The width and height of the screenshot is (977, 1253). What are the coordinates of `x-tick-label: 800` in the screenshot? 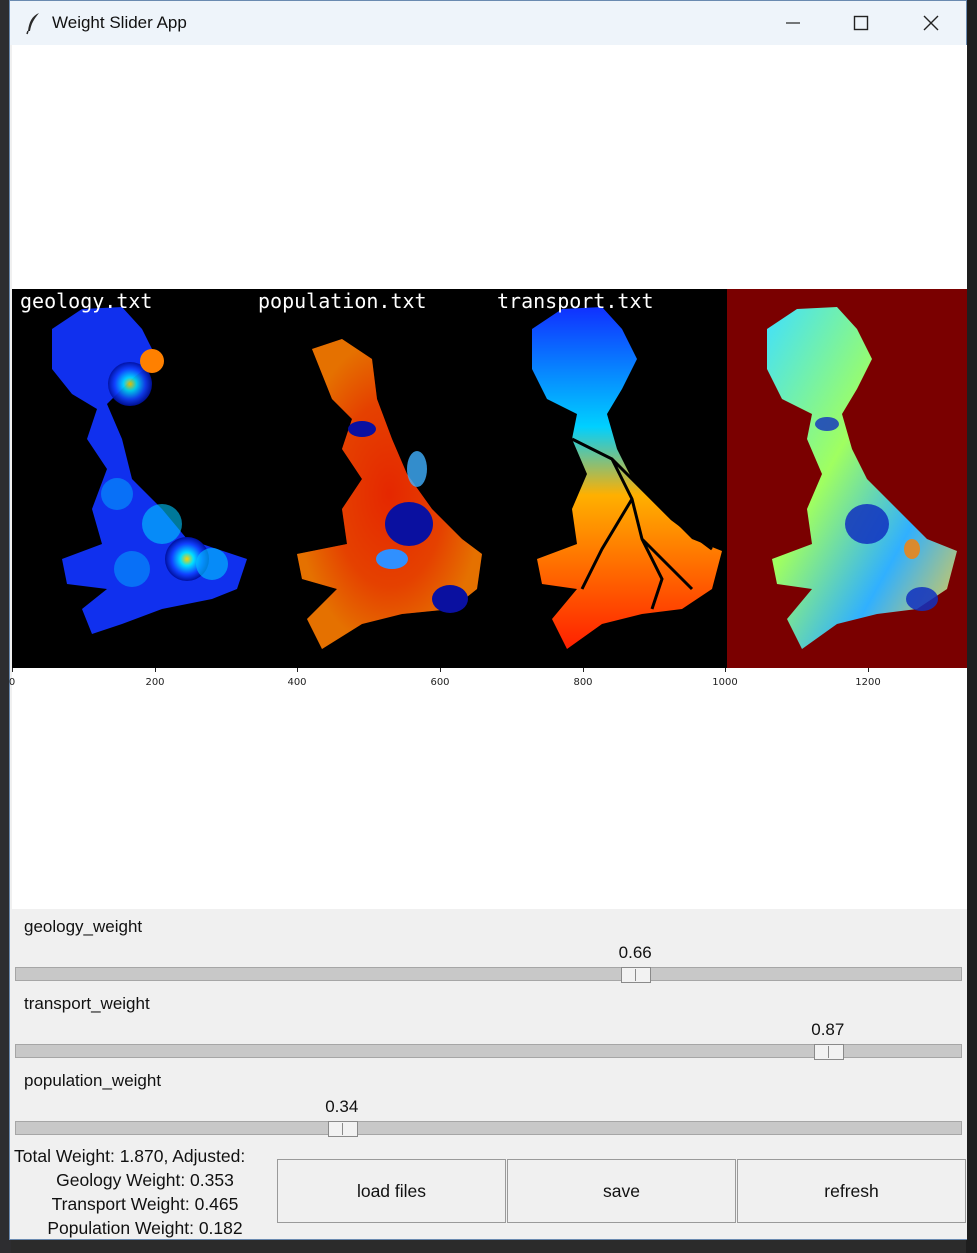 It's located at (583, 682).